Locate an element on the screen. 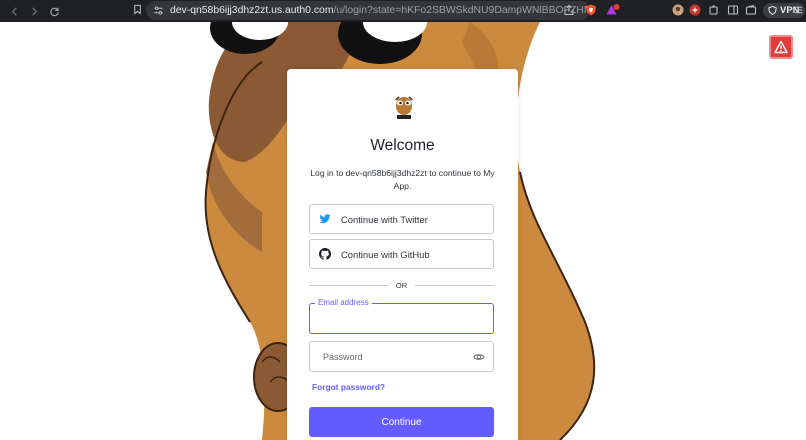 The image size is (806, 440). back-icon is located at coordinates (14, 11).